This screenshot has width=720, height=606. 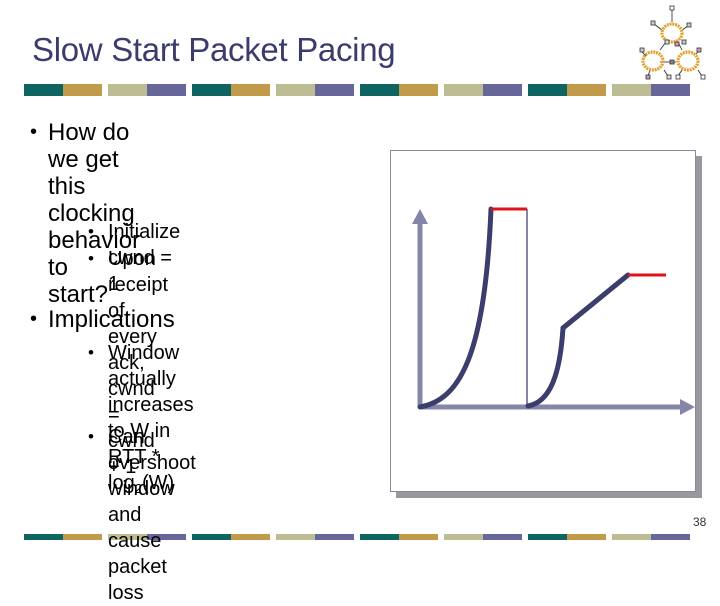 I want to click on bullet-line: and cause packet loss, so click(x=137, y=554).